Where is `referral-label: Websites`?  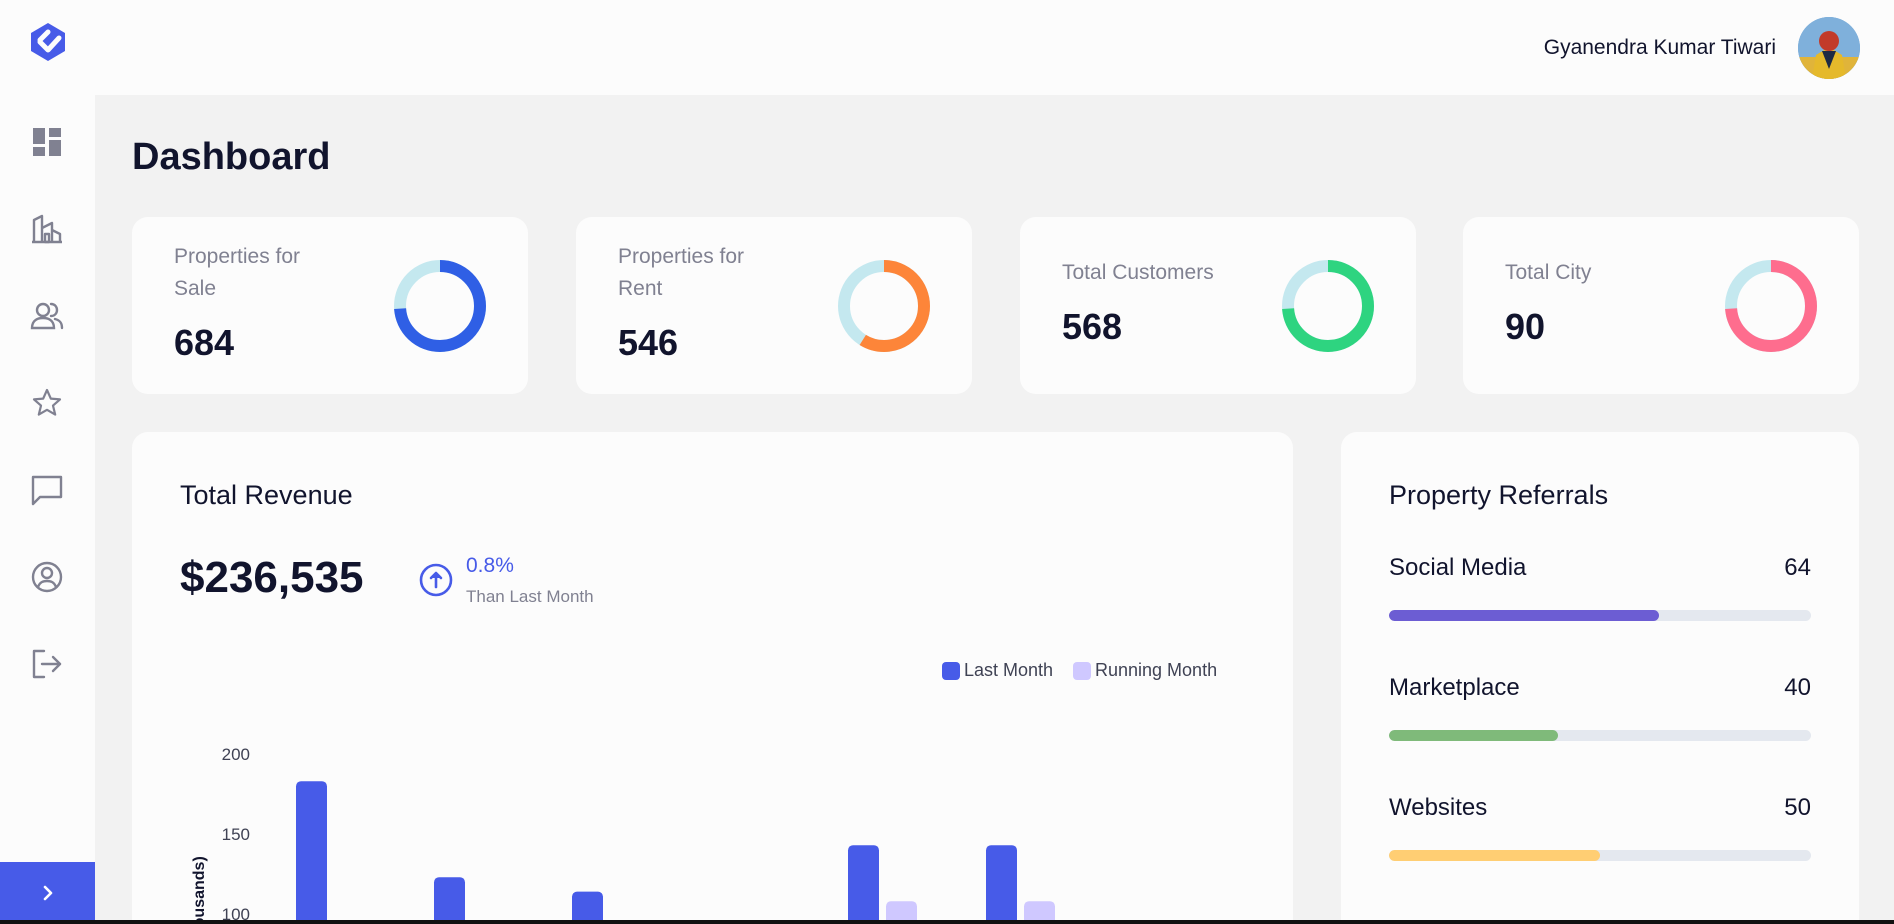 referral-label: Websites is located at coordinates (1438, 807).